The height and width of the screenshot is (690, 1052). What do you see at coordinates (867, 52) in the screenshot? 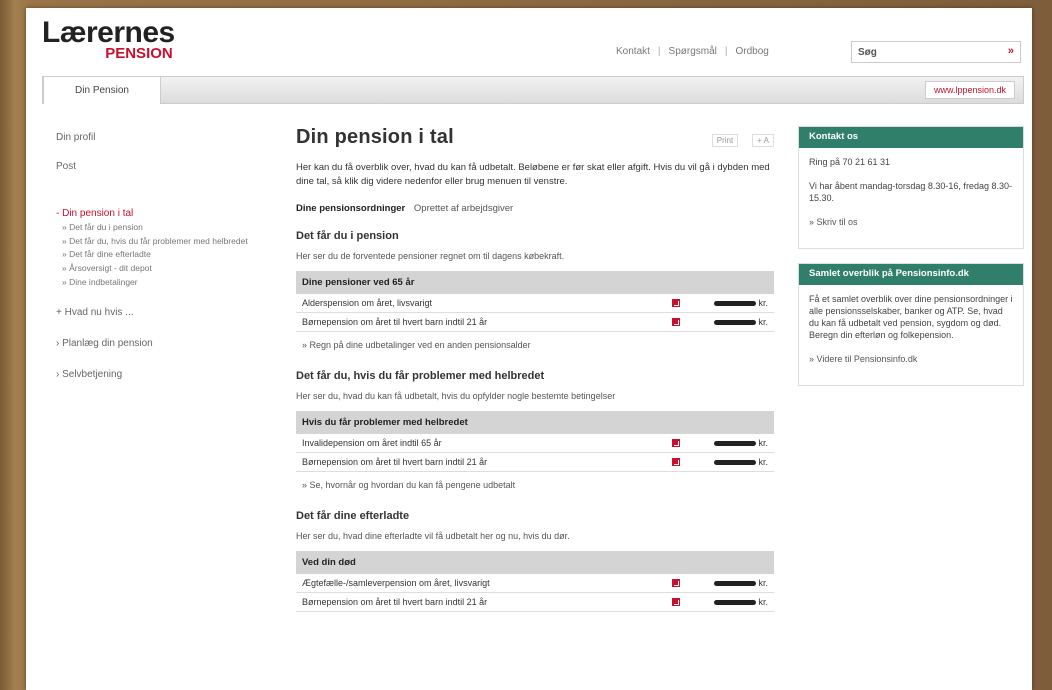
I see `search-label: Søg` at bounding box center [867, 52].